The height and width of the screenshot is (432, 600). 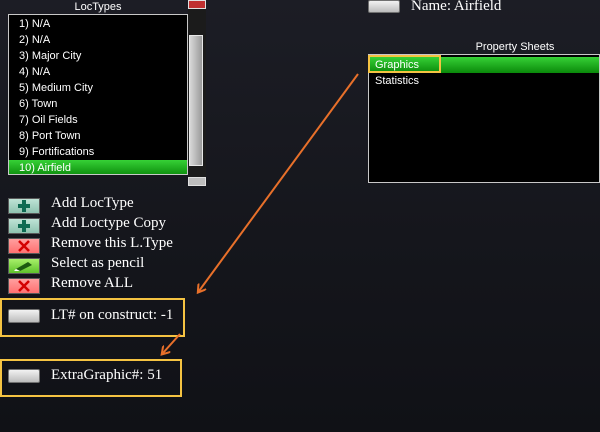 I want to click on scroll-down-button, so click(x=197, y=181).